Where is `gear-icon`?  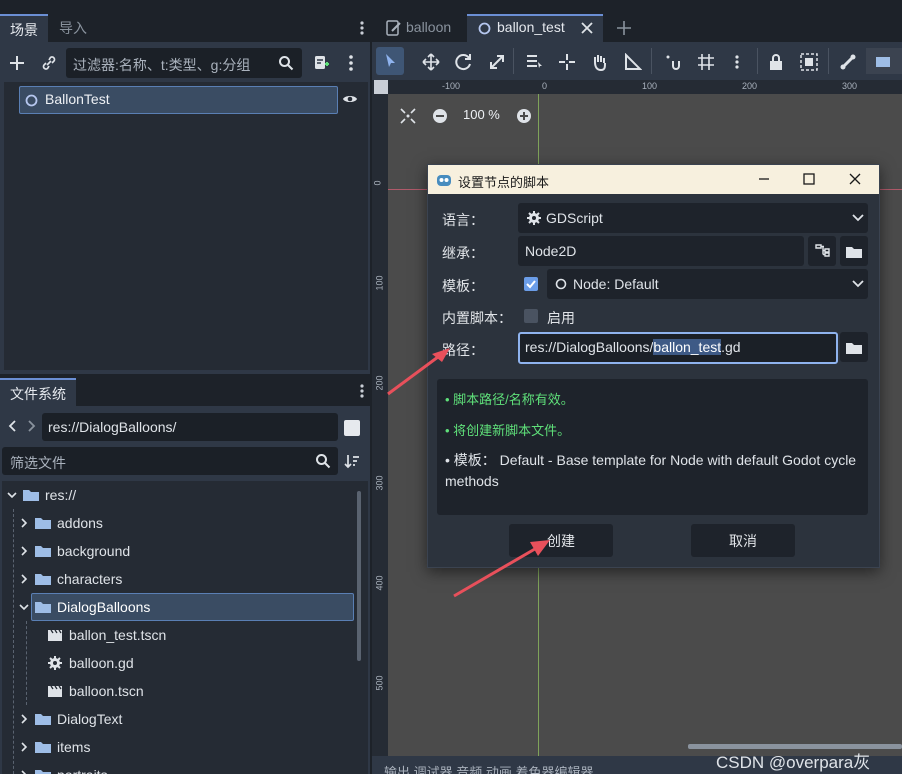
gear-icon is located at coordinates (534, 218).